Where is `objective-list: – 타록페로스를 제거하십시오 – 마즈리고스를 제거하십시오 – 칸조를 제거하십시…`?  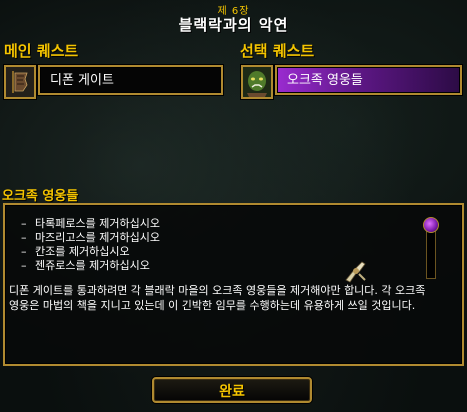 objective-list: – 타록페로스를 제거하십시오 – 마즈리고스를 제거하십시오 – 칸조를 제거하십시… is located at coordinates (90, 245).